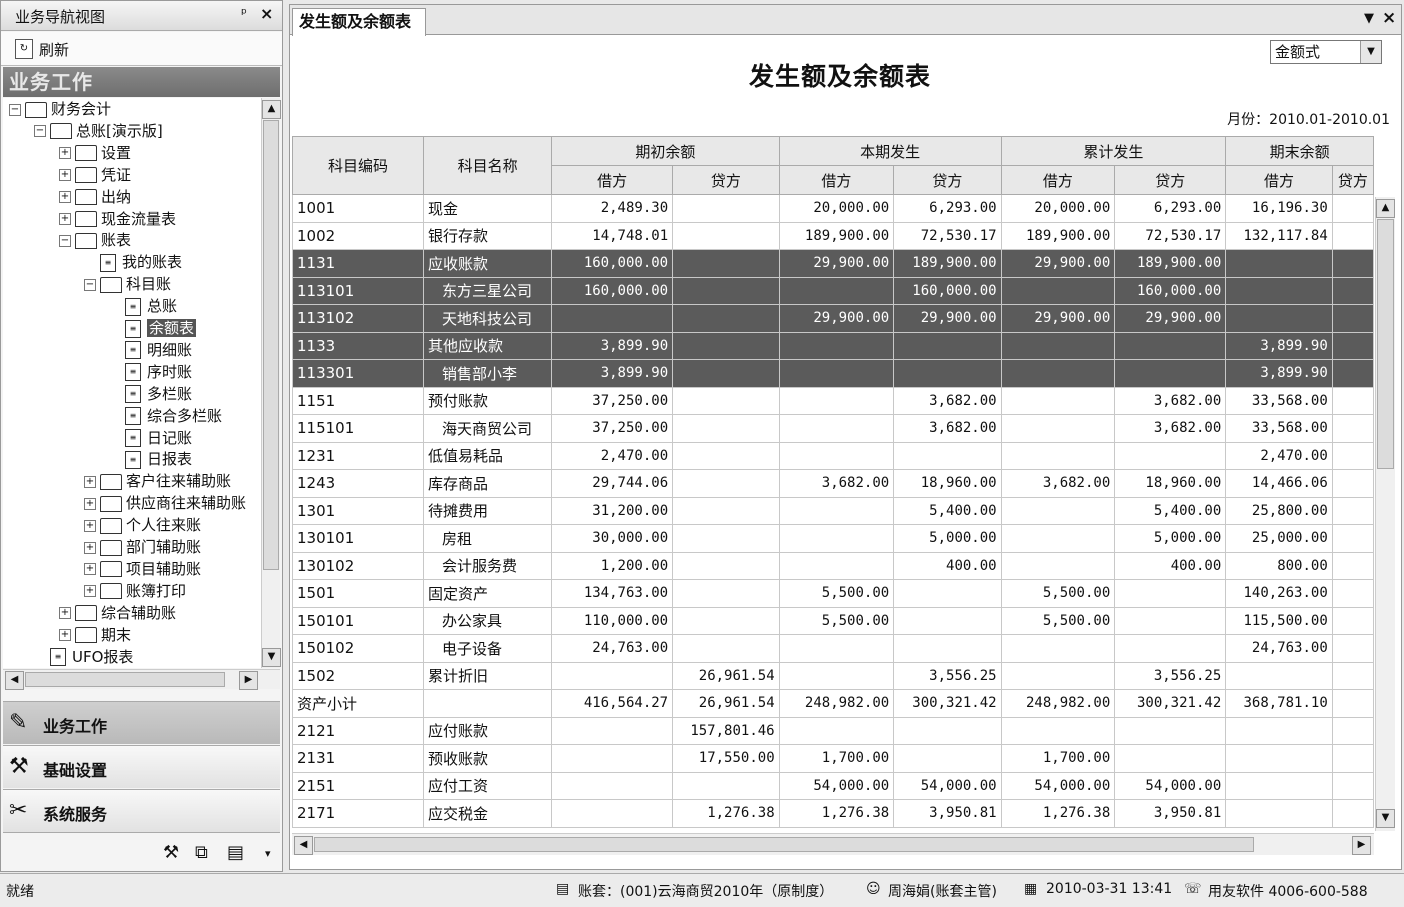 The width and height of the screenshot is (1404, 907). I want to click on tree-item: + 项目辅助账, so click(142, 569).